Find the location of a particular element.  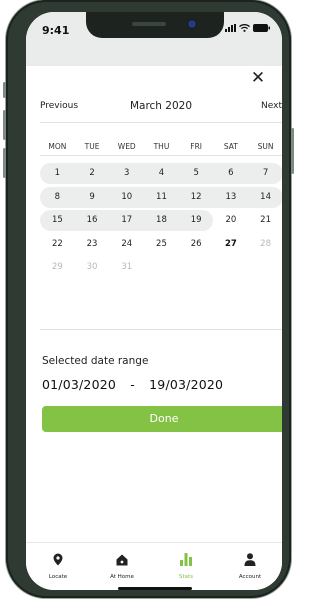

tab-account: Account is located at coordinates (250, 565).